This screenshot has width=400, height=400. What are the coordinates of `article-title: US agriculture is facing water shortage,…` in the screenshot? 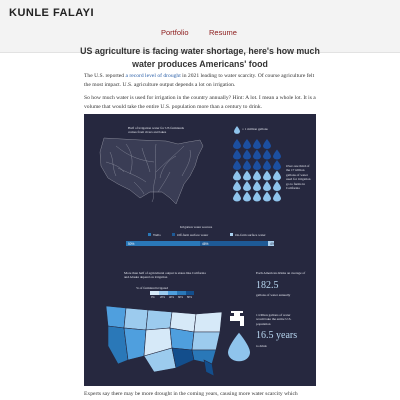 It's located at (200, 57).